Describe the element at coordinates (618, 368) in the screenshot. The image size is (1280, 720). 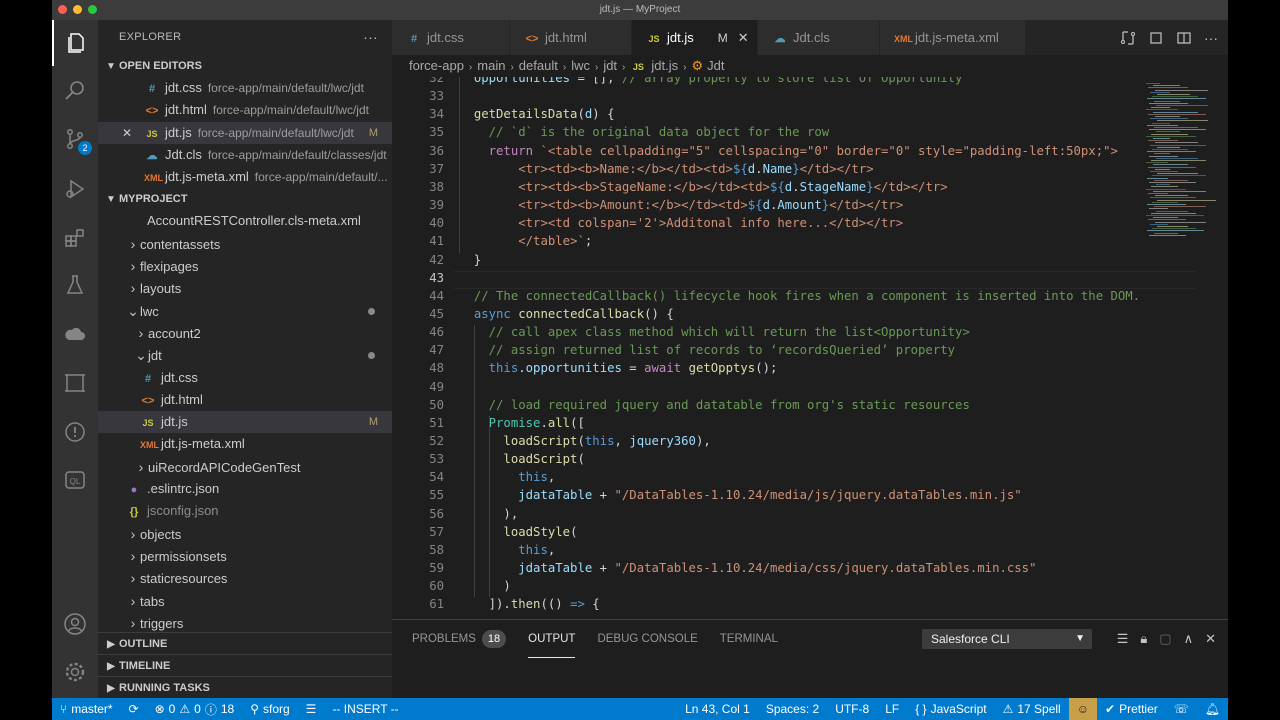
I see `code-line: this.opportunities = await getOpptys();` at that location.